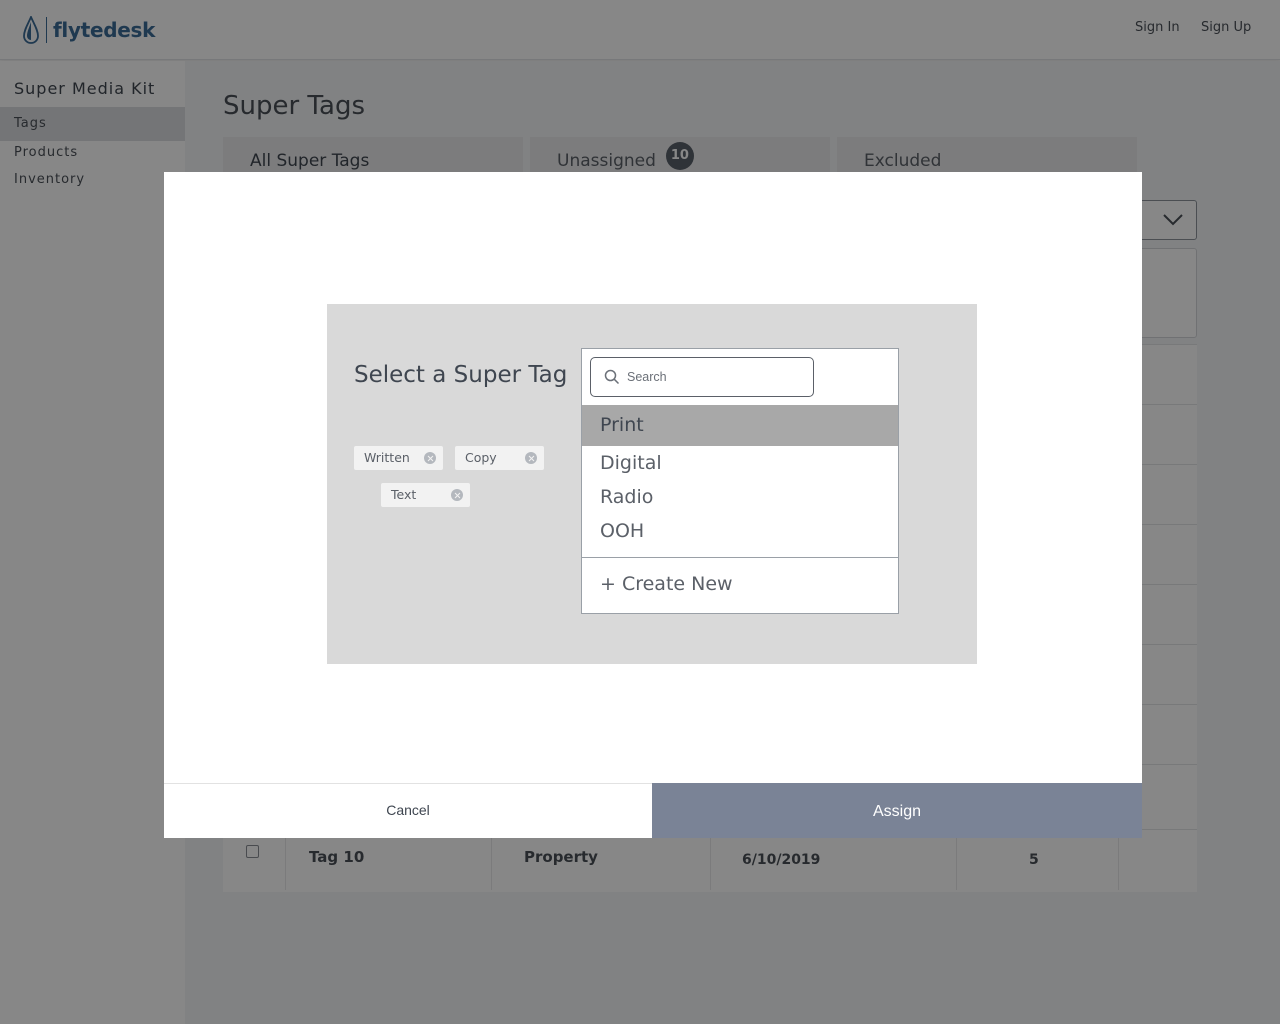 The width and height of the screenshot is (1280, 1024). I want to click on tag-chip-copy: Copy, so click(499, 458).